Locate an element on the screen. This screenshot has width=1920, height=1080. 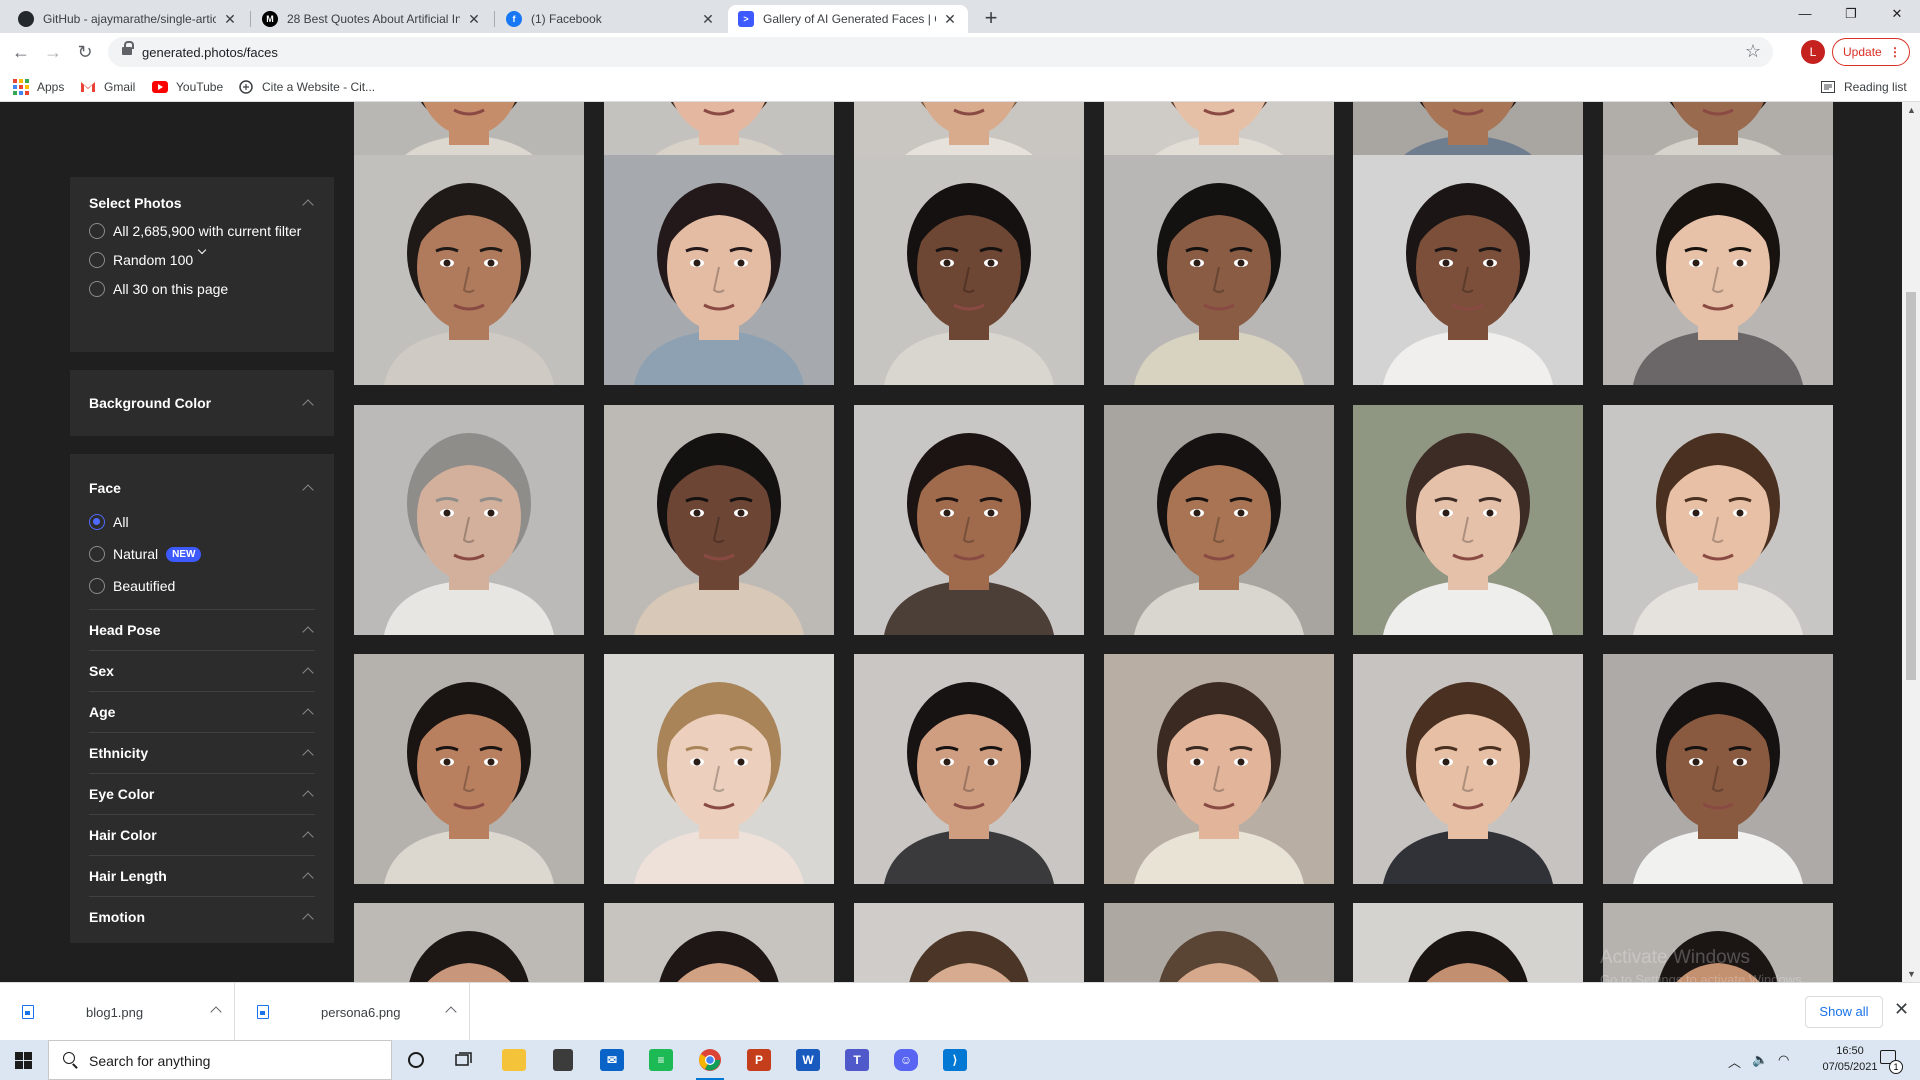
bookmark-youtube: YouTube is located at coordinates (187, 87).